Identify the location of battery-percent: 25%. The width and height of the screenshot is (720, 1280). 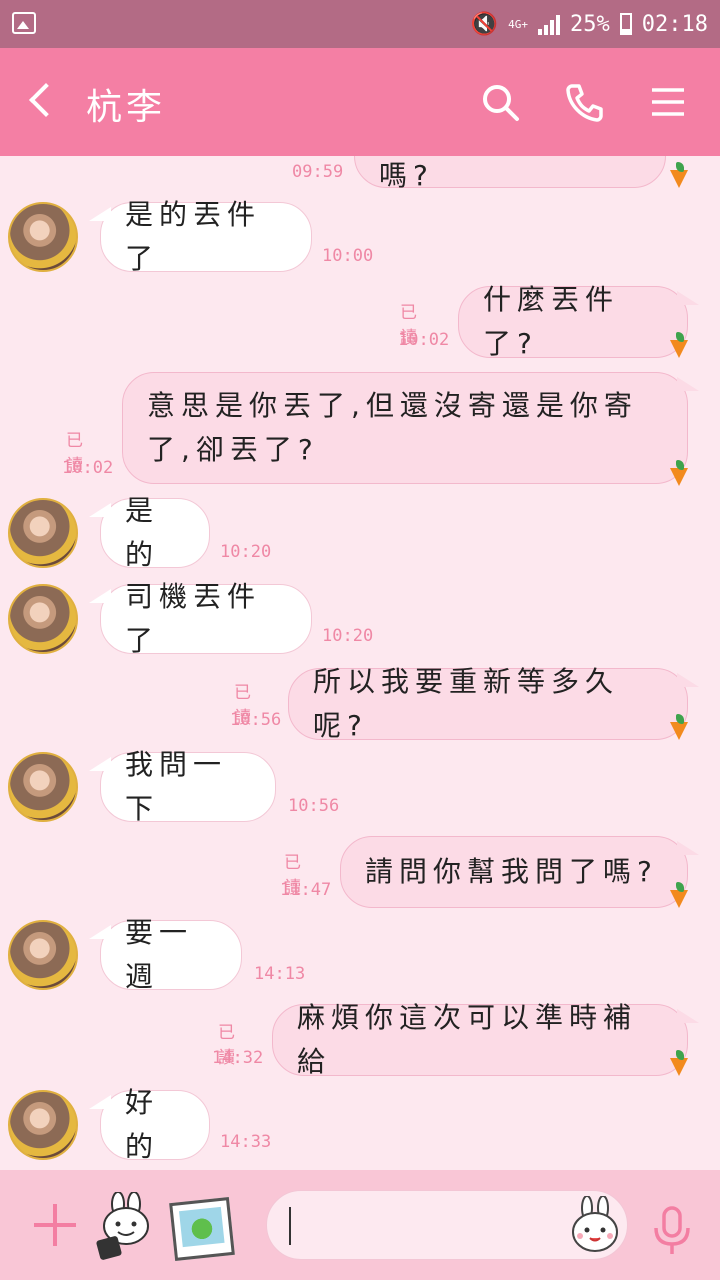
(590, 24).